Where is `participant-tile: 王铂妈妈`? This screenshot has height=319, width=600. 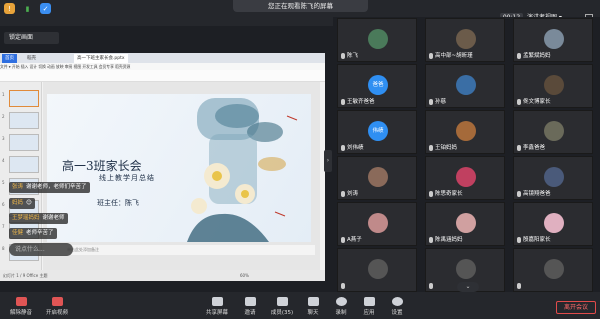
participant-tile: 王铂妈妈 is located at coordinates (465, 132).